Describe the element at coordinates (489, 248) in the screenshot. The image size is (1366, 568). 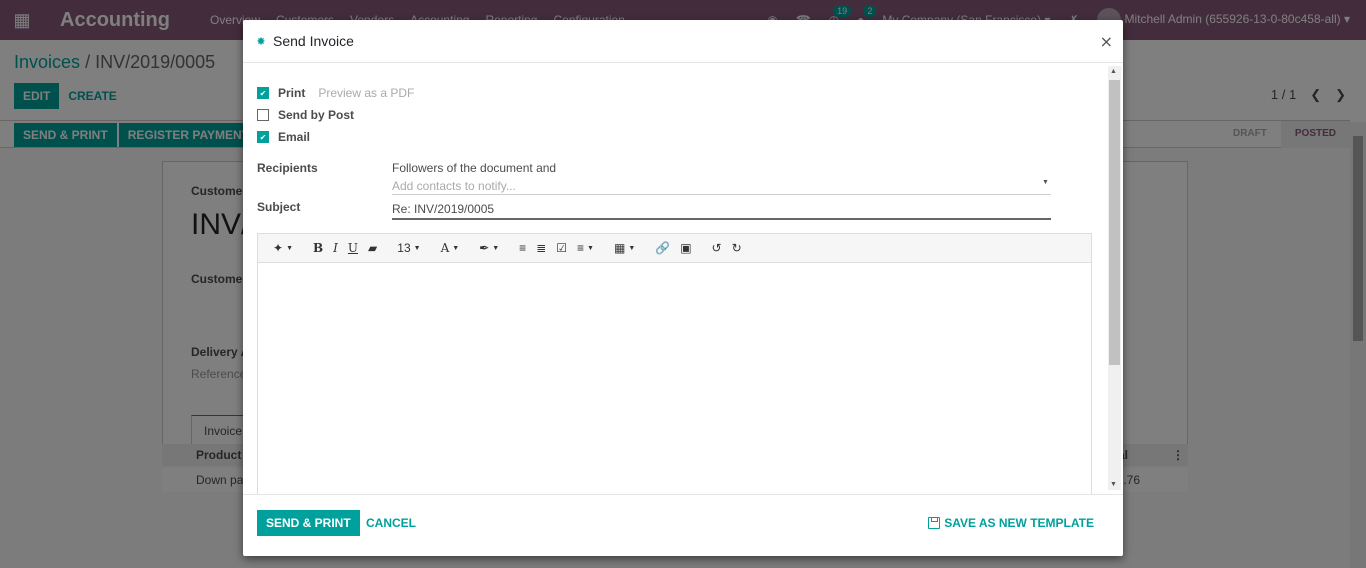
I see `brush-icon: ✒ ▼` at that location.